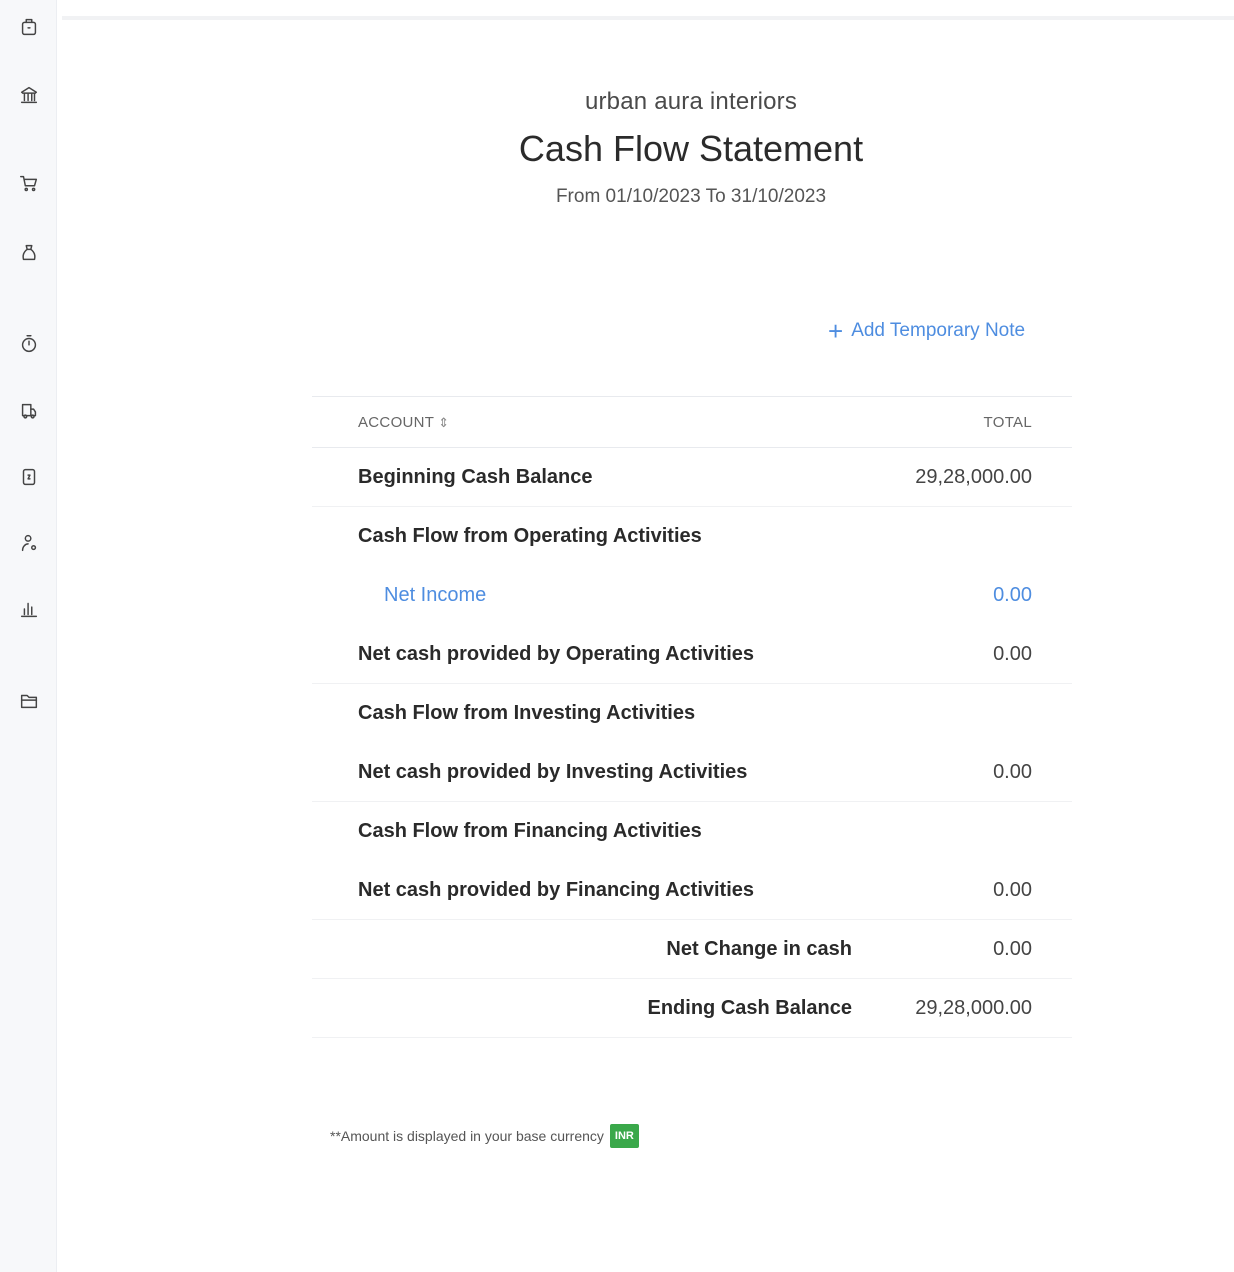  Describe the element at coordinates (691, 101) in the screenshot. I see `organization-name: urban aura interiors` at that location.